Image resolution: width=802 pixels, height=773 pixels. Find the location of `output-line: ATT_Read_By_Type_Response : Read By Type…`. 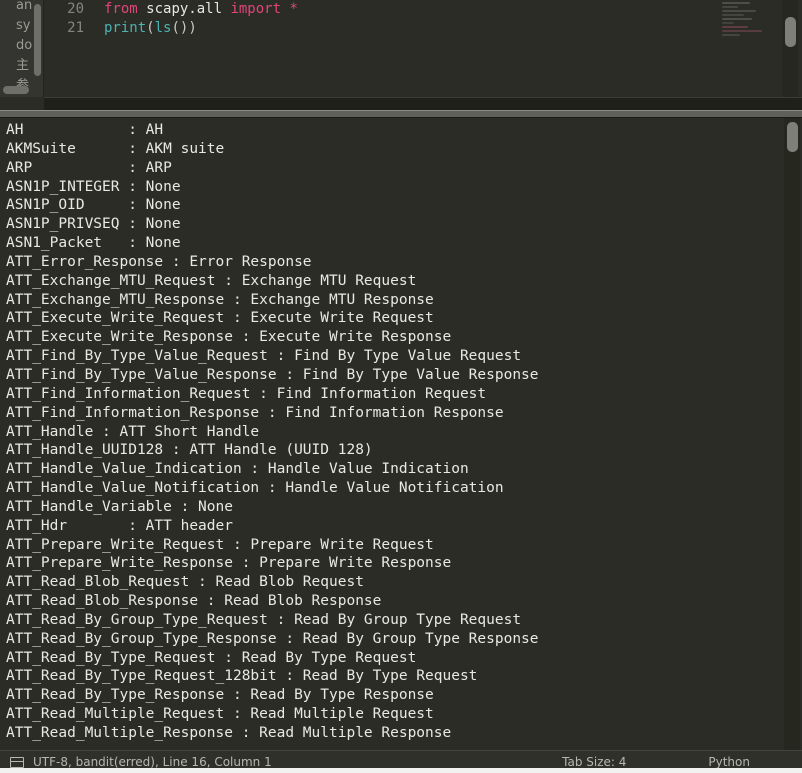

output-line: ATT_Read_By_Type_Response : Read By Type… is located at coordinates (220, 695).